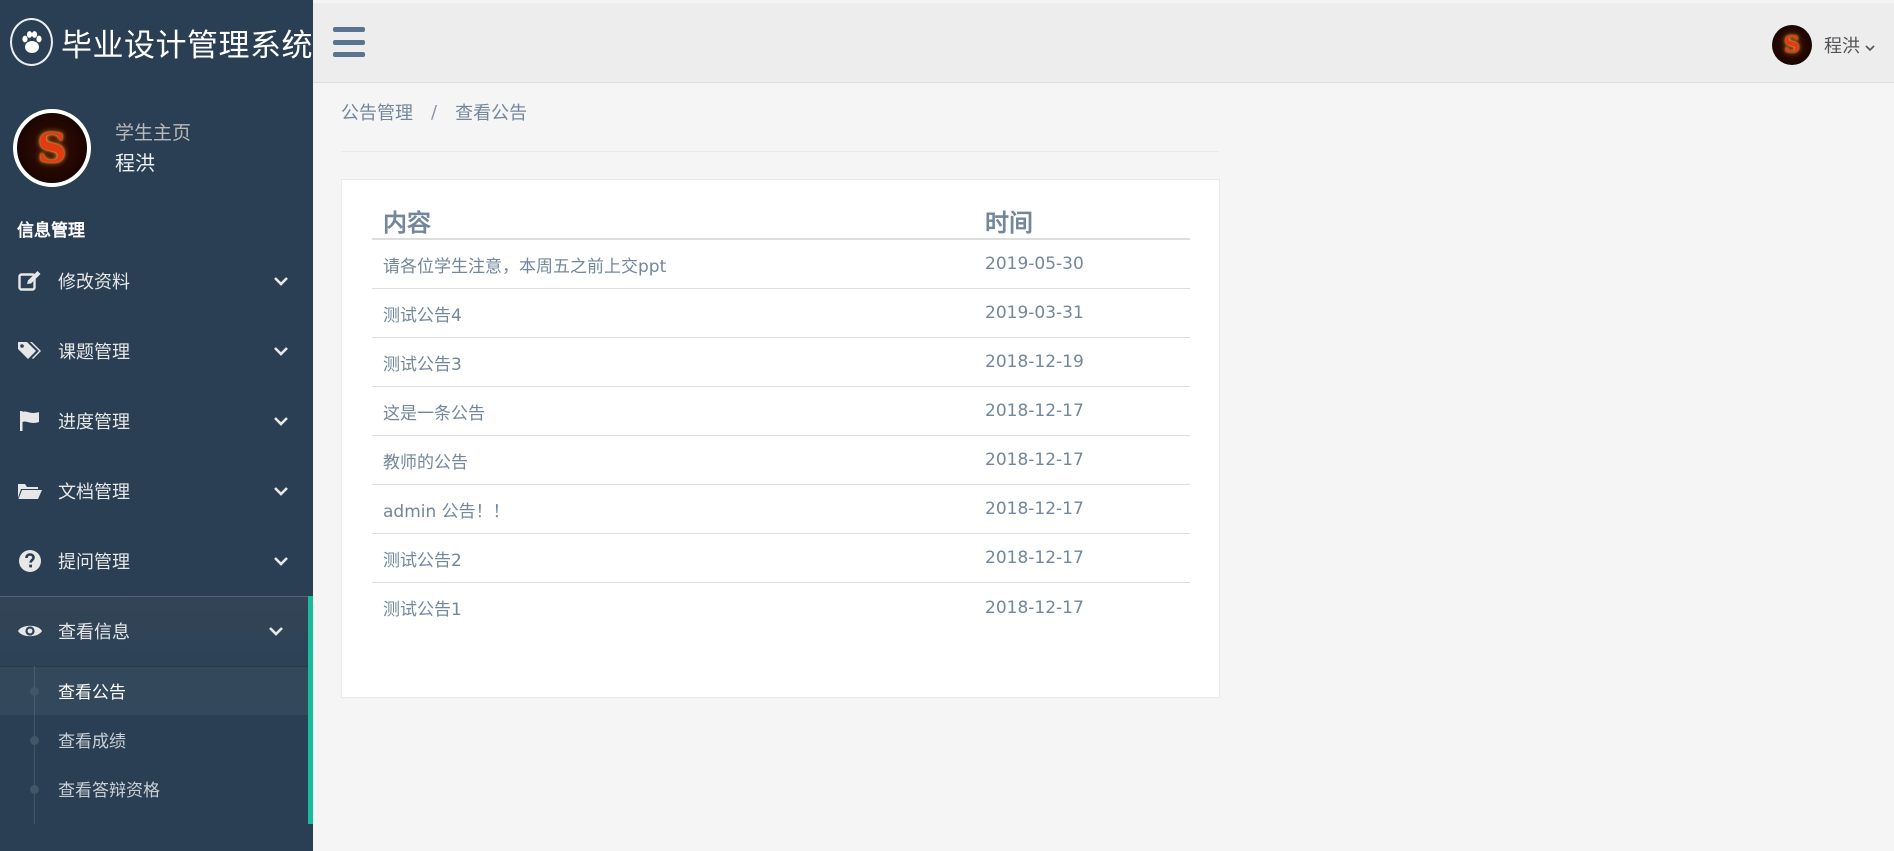  Describe the element at coordinates (1842, 46) in the screenshot. I see `user-name: 程洪` at that location.